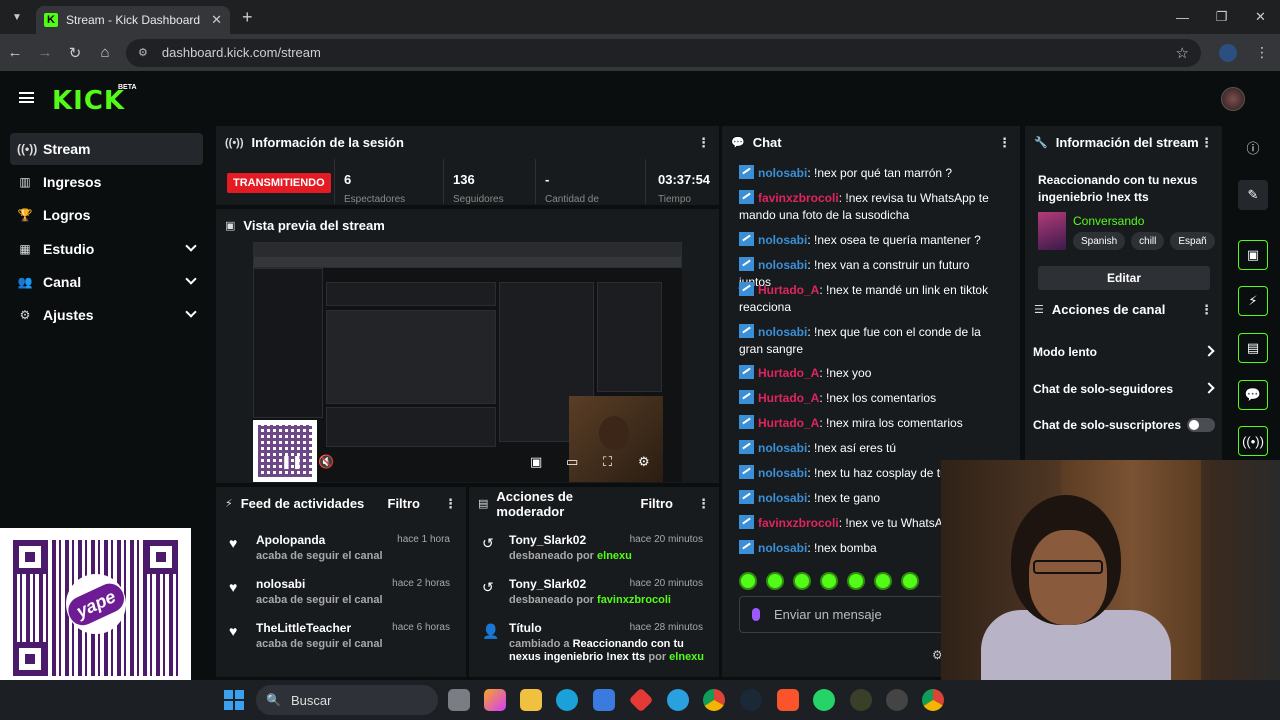  Describe the element at coordinates (459, 700) in the screenshot. I see `task-view-icon` at that location.